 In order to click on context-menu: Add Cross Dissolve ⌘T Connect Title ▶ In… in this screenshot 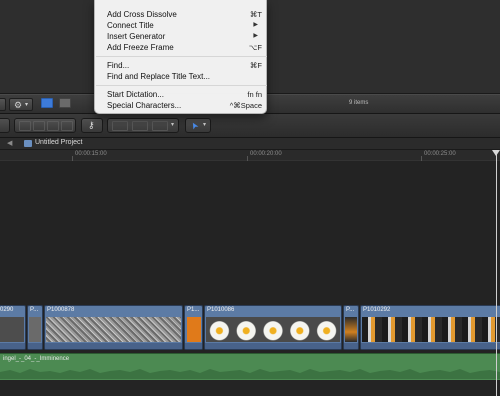, I will do `click(180, 57)`.